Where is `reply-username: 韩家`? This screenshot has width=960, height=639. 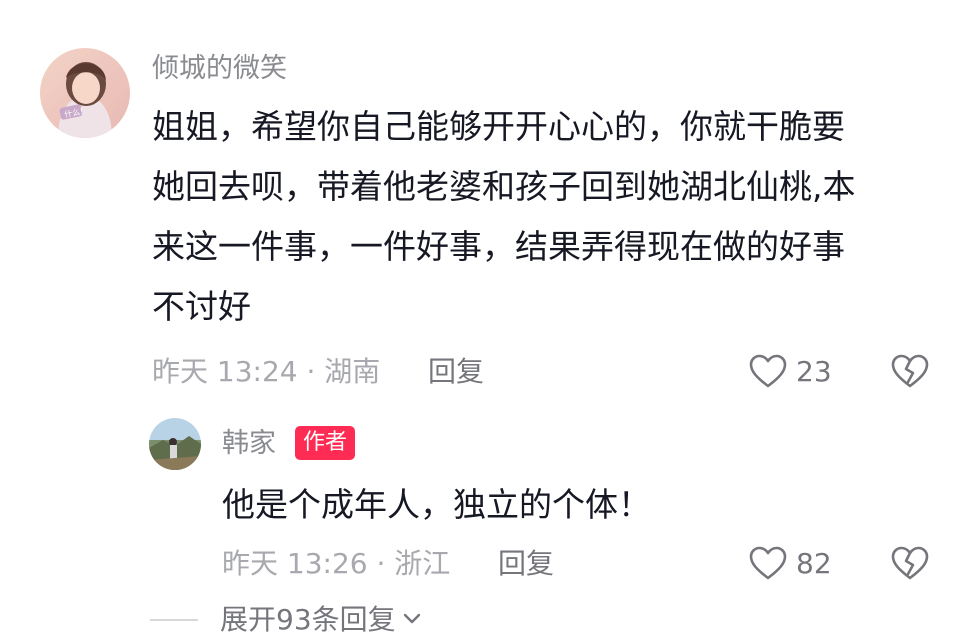
reply-username: 韩家 is located at coordinates (249, 443).